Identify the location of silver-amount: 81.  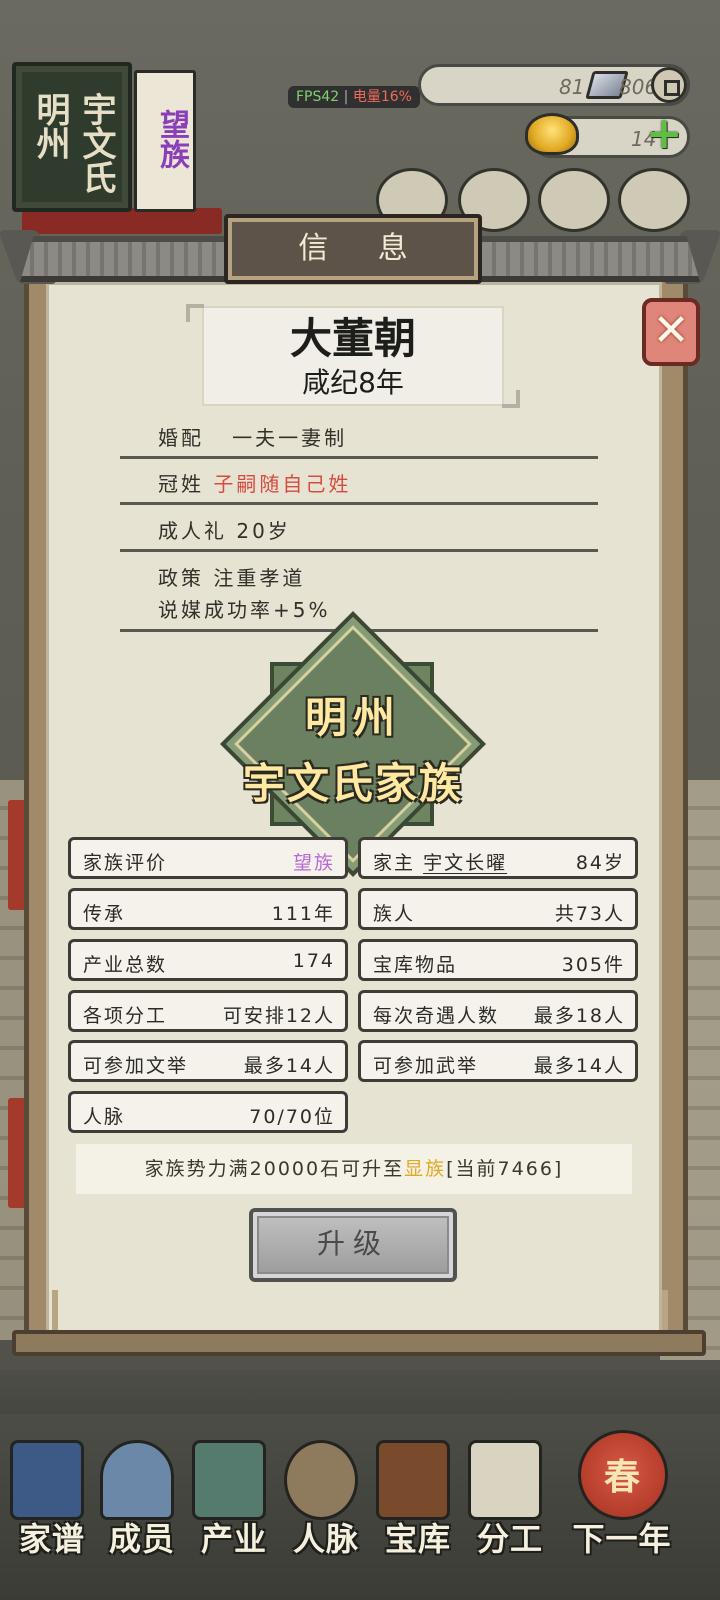
(572, 87).